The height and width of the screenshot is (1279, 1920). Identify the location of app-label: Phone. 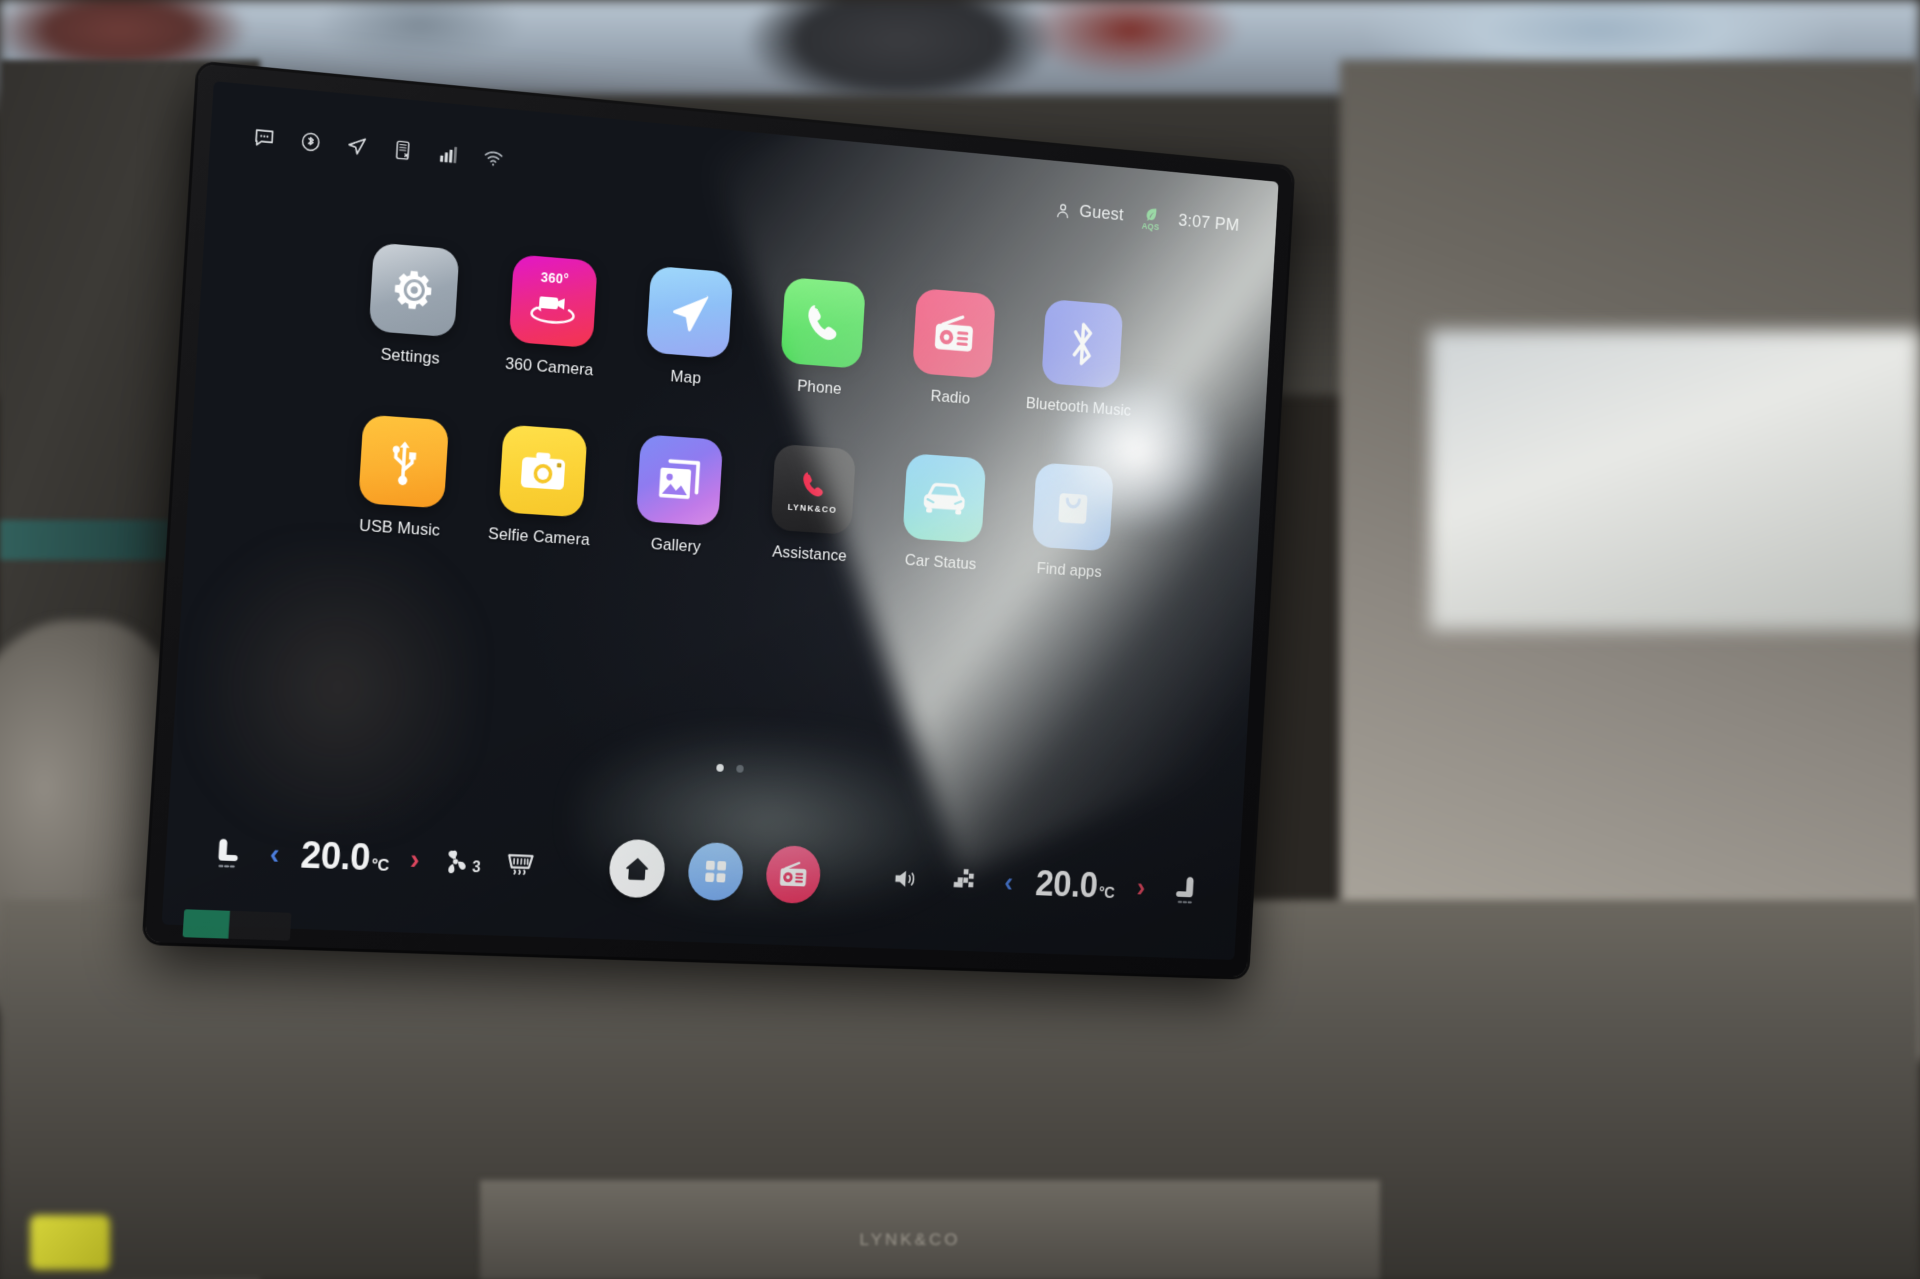
(819, 387).